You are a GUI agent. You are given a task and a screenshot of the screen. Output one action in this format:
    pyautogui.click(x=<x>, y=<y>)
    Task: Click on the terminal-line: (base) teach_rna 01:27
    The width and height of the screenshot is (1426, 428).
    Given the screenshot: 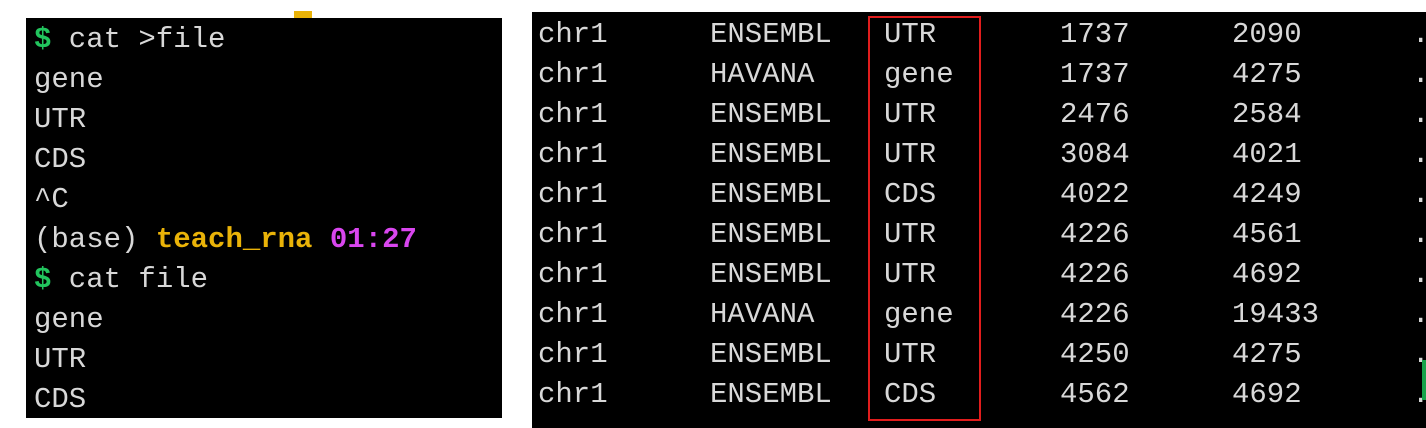 What is the action you would take?
    pyautogui.click(x=225, y=240)
    